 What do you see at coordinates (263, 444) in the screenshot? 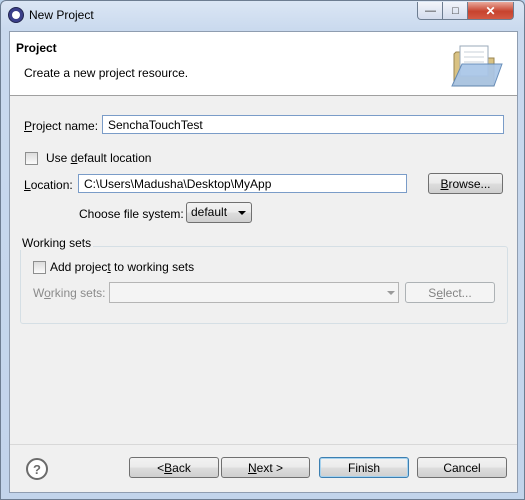
I see `footer-separator` at bounding box center [263, 444].